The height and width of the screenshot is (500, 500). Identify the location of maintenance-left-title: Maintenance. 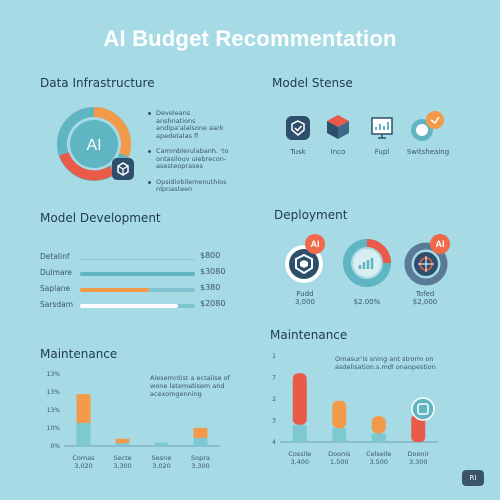
(79, 354).